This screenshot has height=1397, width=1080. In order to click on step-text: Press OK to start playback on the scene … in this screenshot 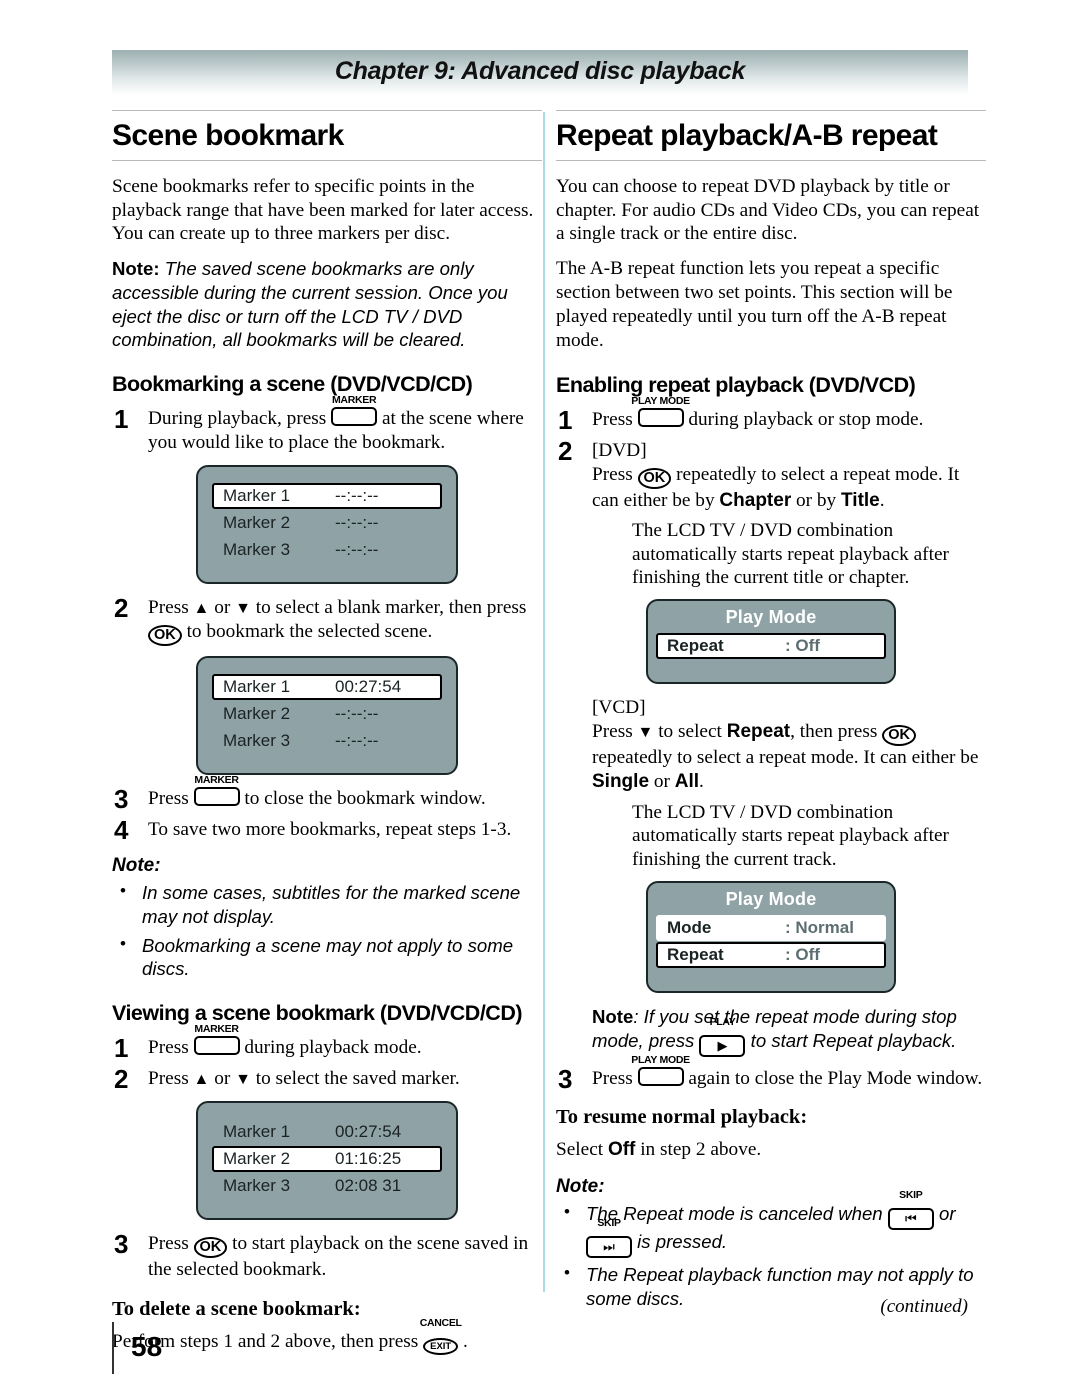, I will do `click(338, 1256)`.